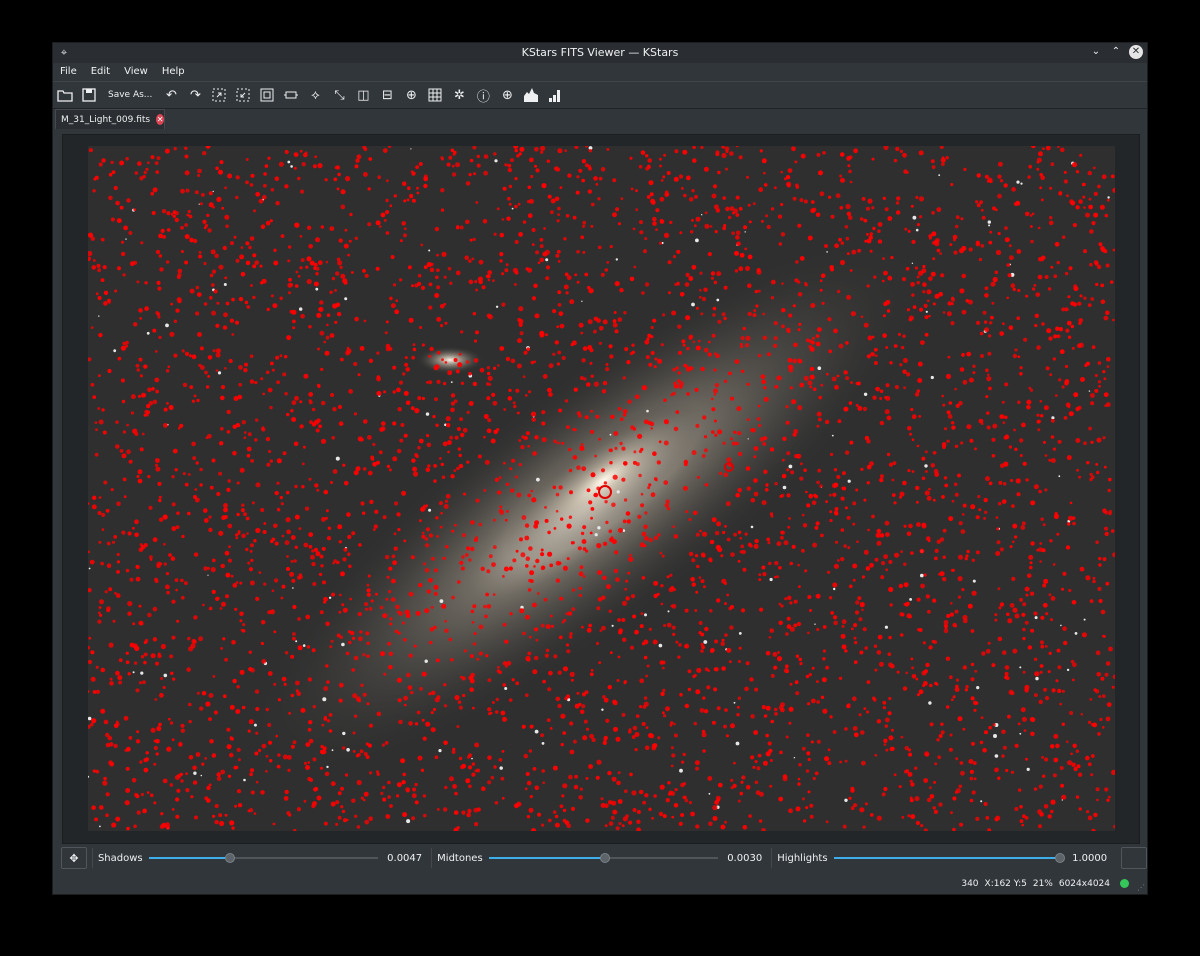  What do you see at coordinates (949, 858) in the screenshot?
I see `highlights-slider` at bounding box center [949, 858].